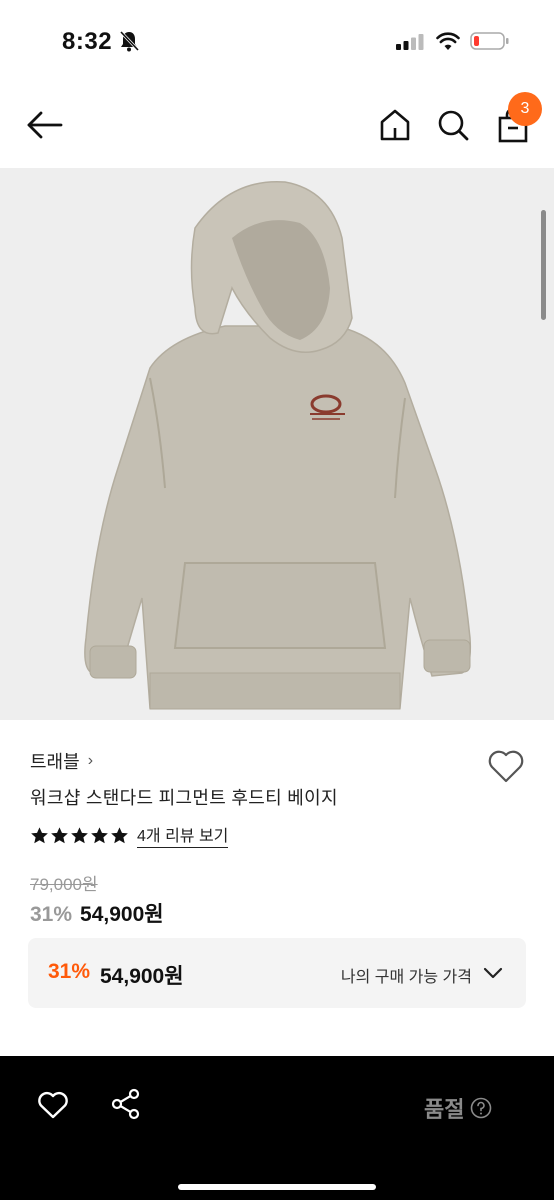  I want to click on search-icon, so click(453, 125).